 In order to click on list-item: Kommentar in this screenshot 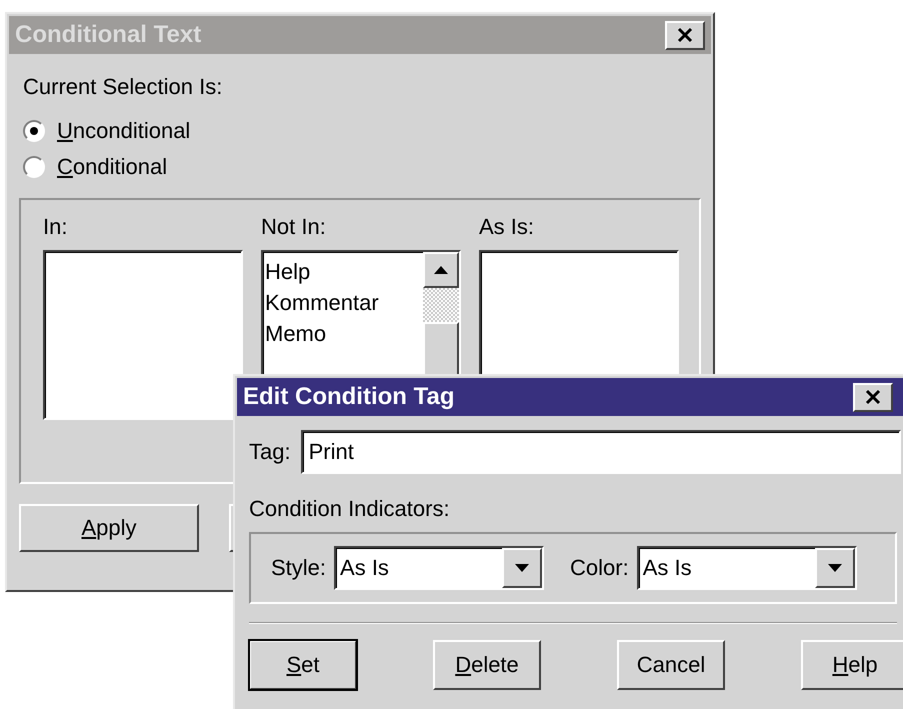, I will do `click(343, 302)`.